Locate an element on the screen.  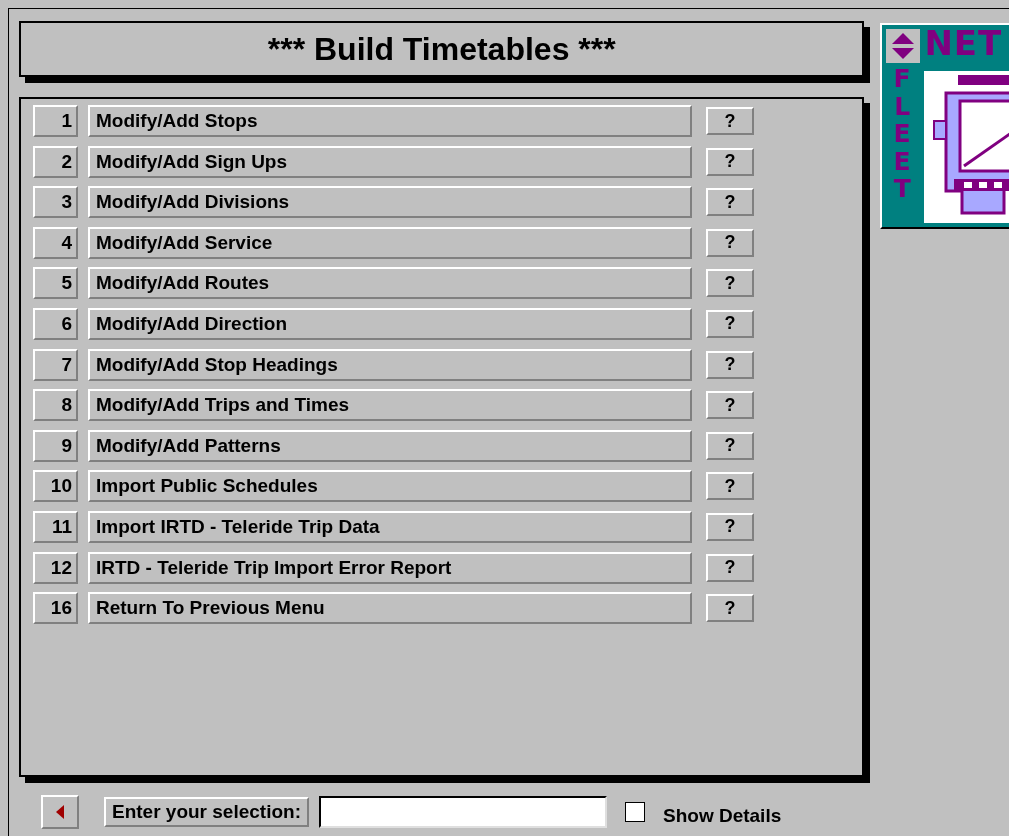
menu-number-button: 5 is located at coordinates (55, 283).